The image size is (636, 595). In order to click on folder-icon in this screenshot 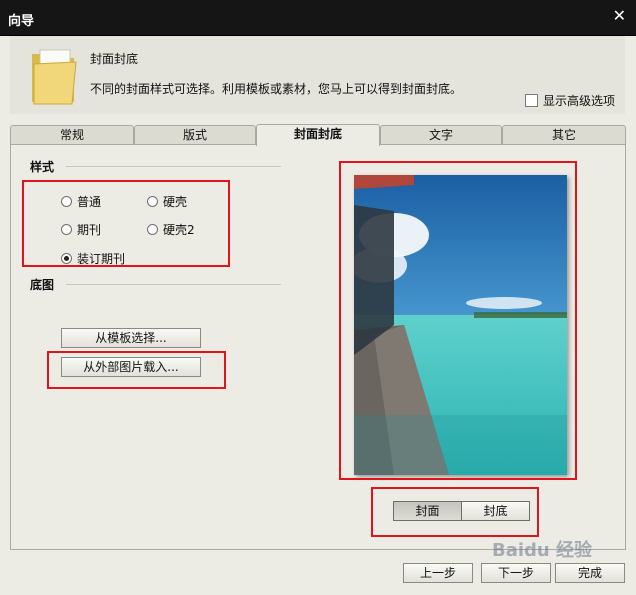, I will do `click(54, 77)`.